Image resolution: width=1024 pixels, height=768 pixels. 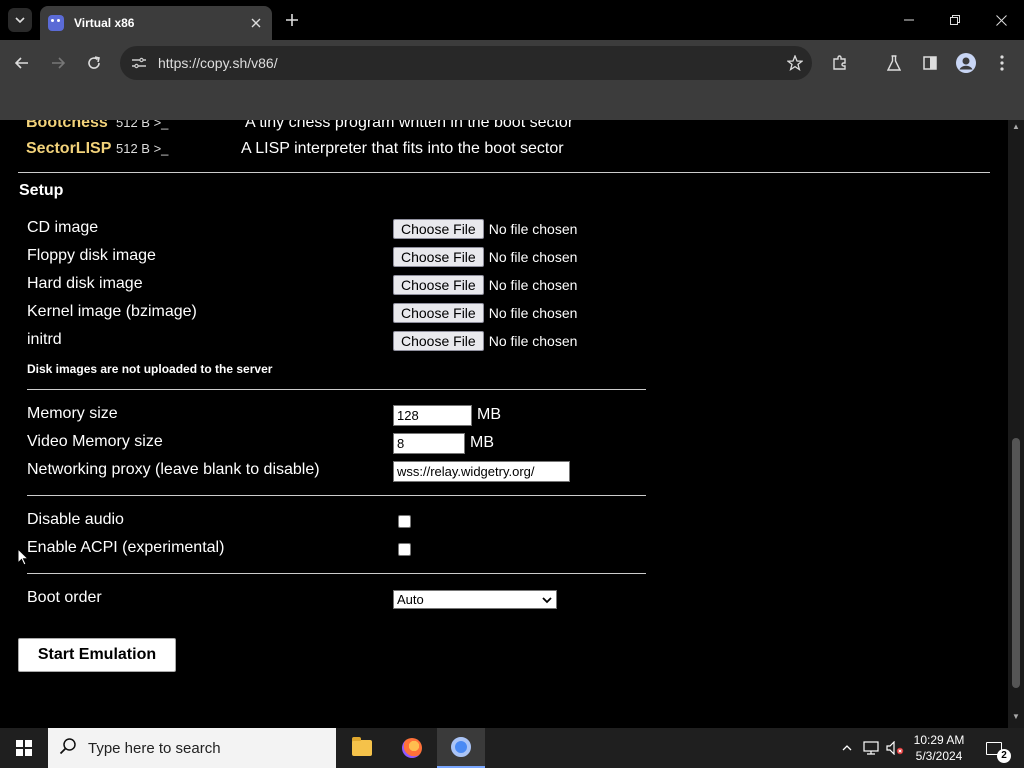 I want to click on extensions-button, so click(x=840, y=63).